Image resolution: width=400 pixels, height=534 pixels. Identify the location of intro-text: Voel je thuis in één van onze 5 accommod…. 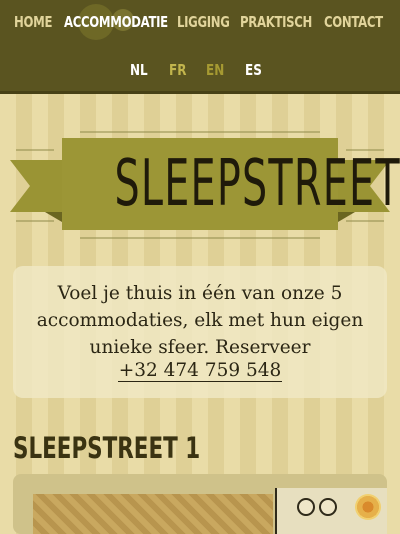
(200, 320).